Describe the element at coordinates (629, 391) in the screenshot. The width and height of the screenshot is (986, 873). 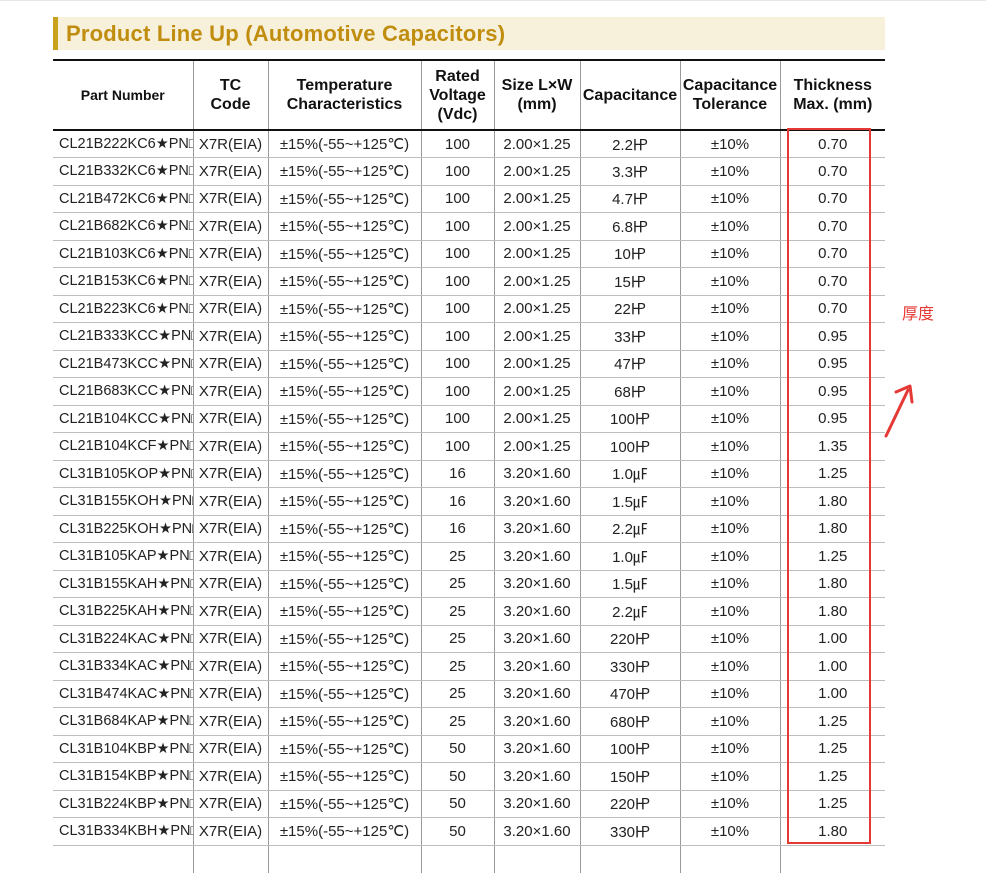
I see `capacitance-cell: 68㏋` at that location.